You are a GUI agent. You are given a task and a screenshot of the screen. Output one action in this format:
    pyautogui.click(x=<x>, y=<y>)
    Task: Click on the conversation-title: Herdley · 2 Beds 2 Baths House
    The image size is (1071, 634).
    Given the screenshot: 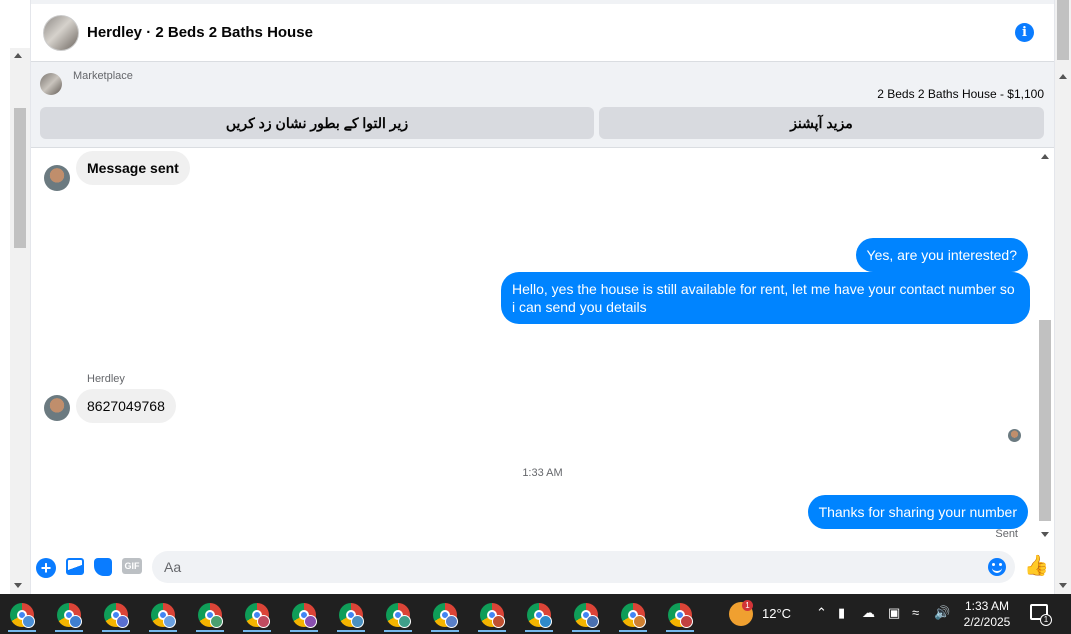 What is the action you would take?
    pyautogui.click(x=200, y=32)
    